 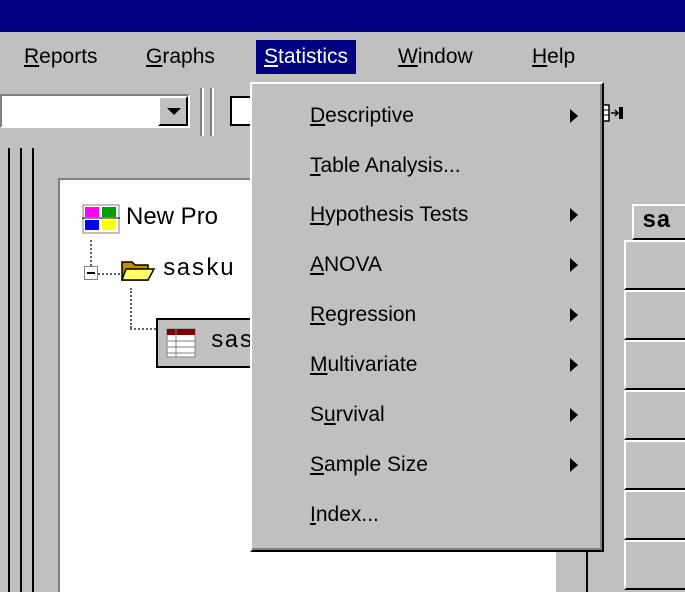 What do you see at coordinates (138, 271) in the screenshot?
I see `folder-open-icon` at bounding box center [138, 271].